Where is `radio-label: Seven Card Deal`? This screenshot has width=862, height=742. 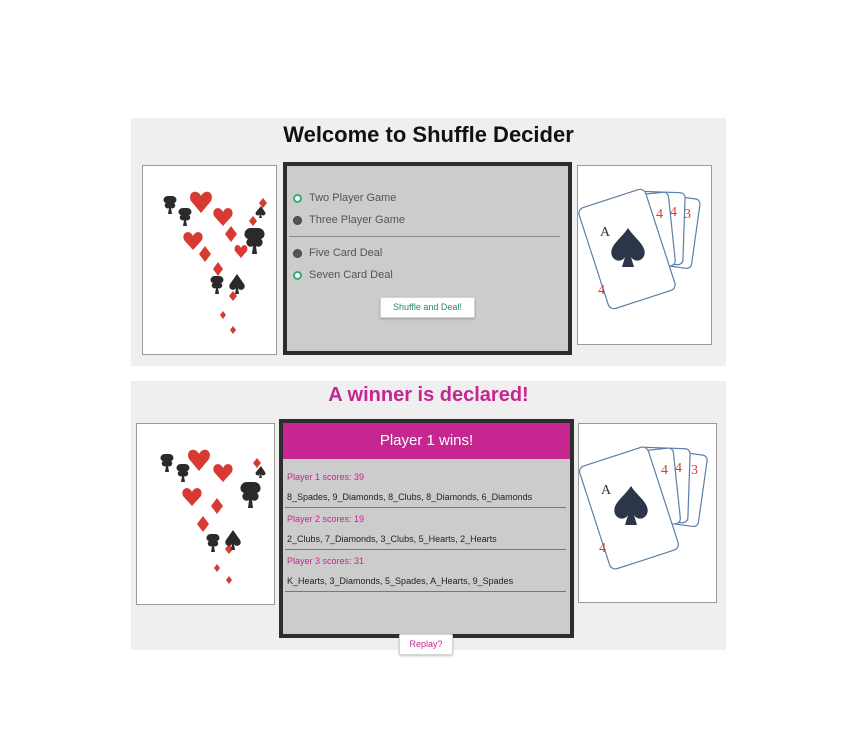 radio-label: Seven Card Deal is located at coordinates (351, 275).